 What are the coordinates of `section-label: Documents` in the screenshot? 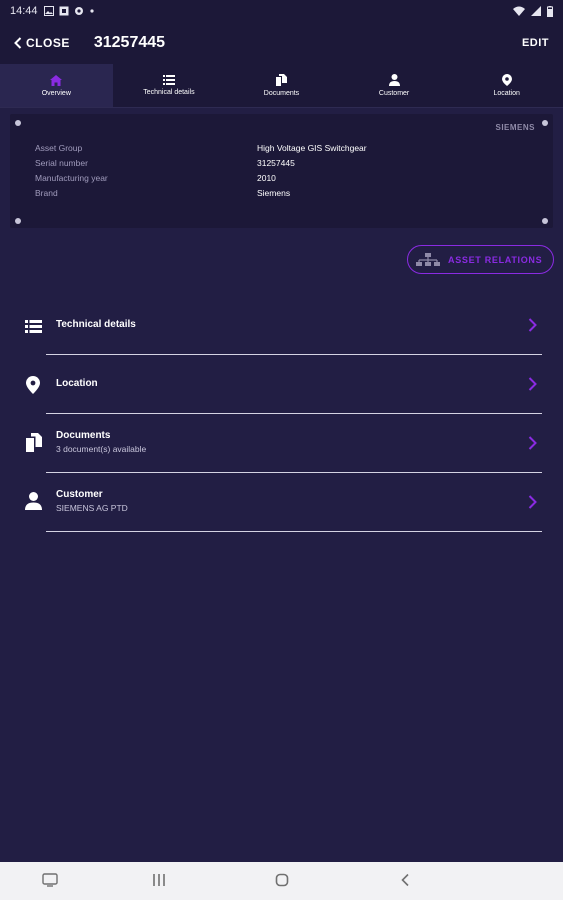 It's located at (83, 435).